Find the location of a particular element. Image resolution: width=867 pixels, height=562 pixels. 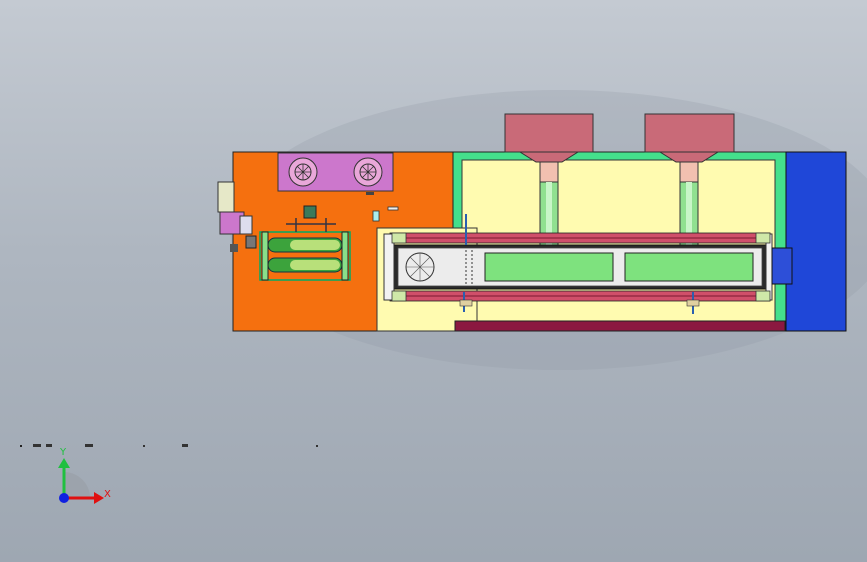

conveyor-belt is located at coordinates (578, 267).